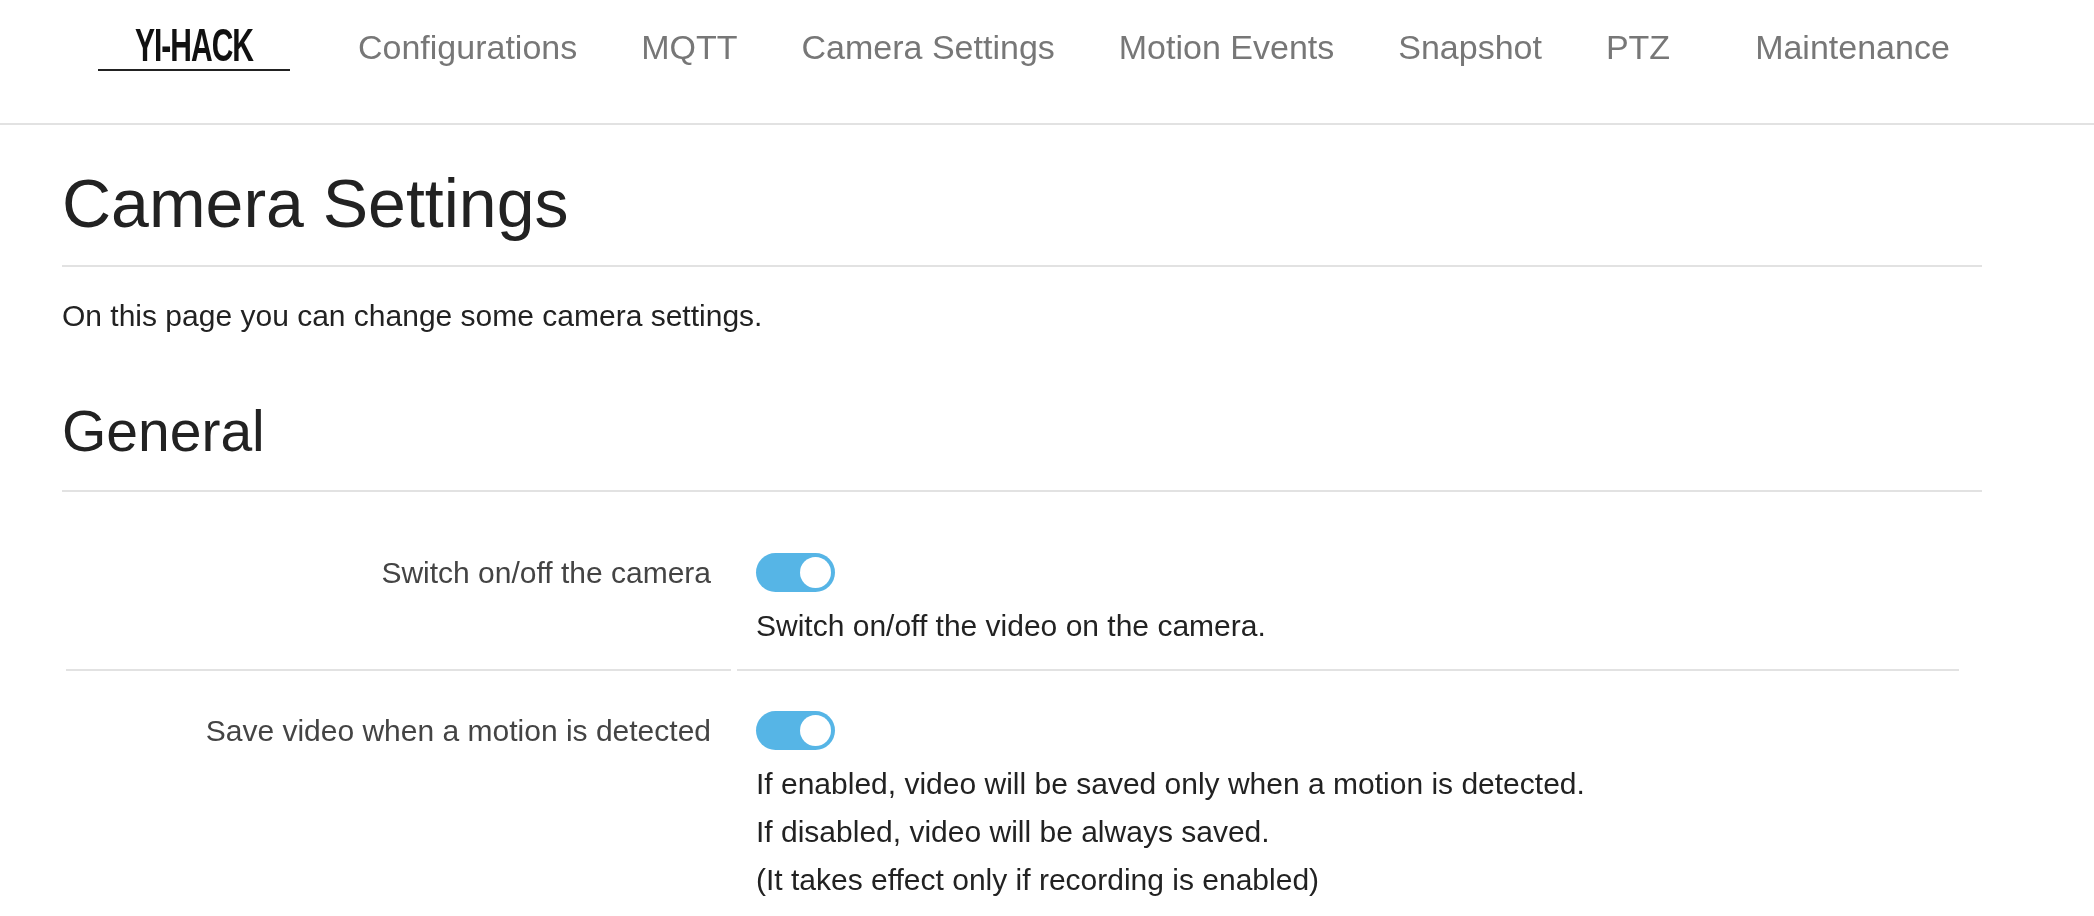  I want to click on page-title: Camera Settings, so click(316, 203).